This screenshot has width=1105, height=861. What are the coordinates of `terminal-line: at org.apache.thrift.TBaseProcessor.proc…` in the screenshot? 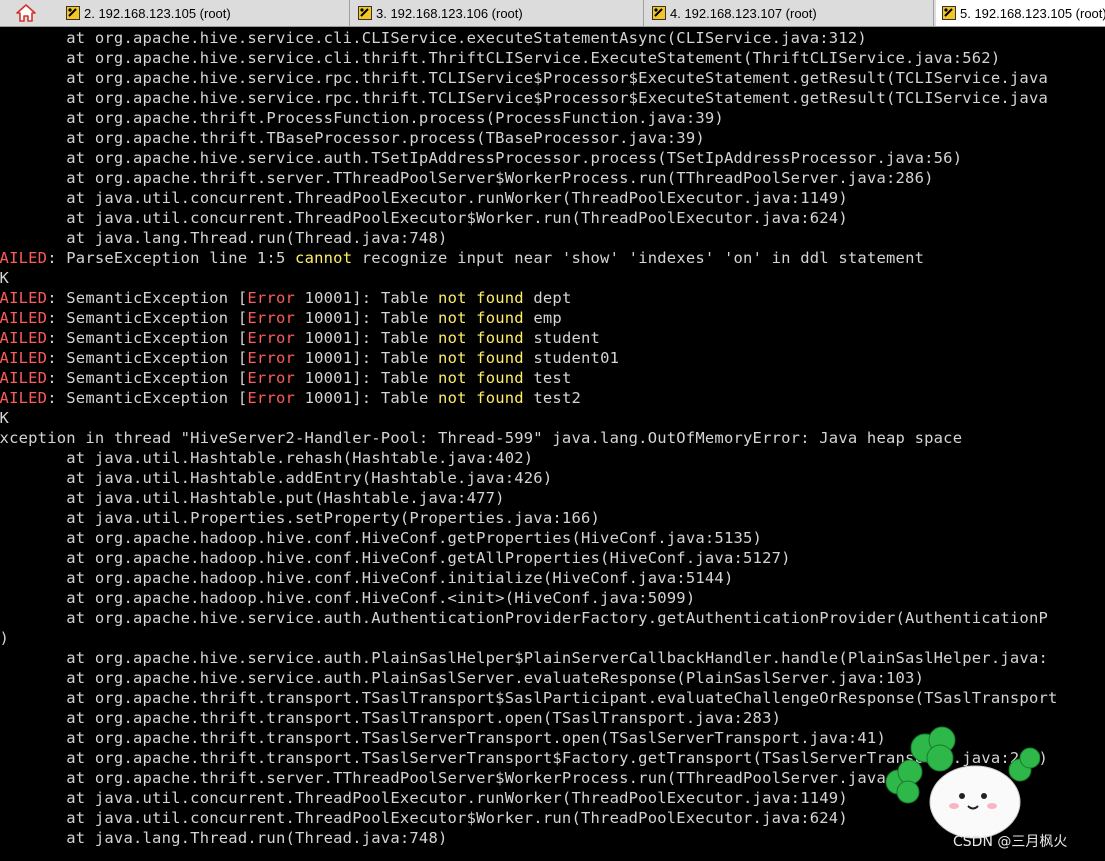 It's located at (352, 138).